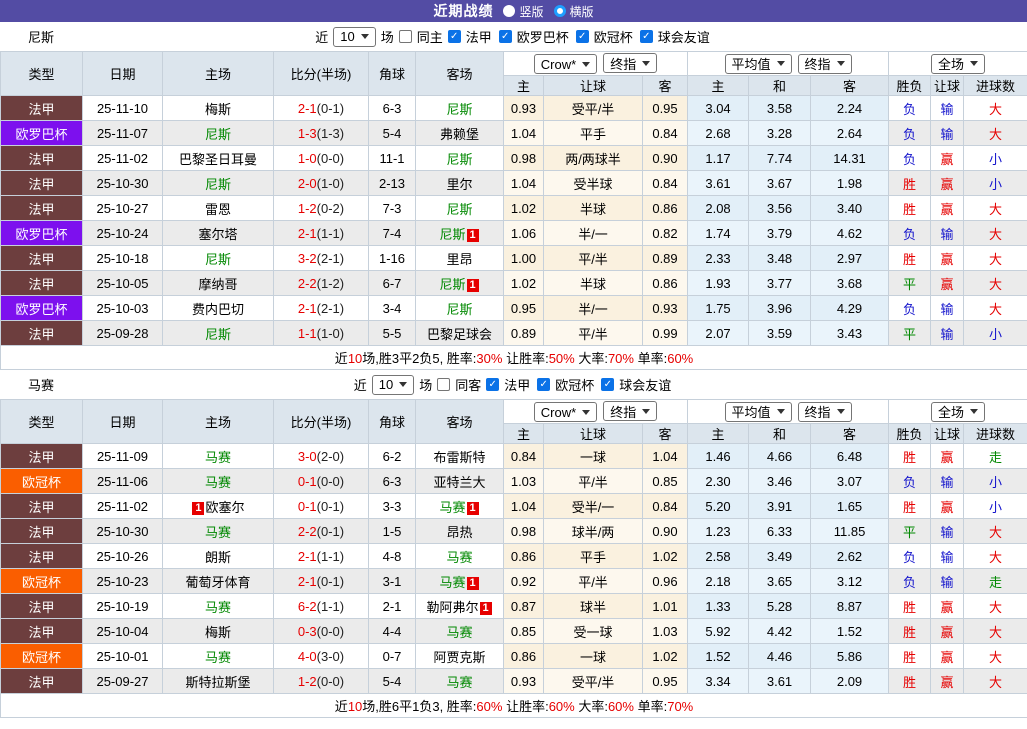 The height and width of the screenshot is (729, 1027). Describe the element at coordinates (509, 11) in the screenshot. I see `radio-icon` at that location.